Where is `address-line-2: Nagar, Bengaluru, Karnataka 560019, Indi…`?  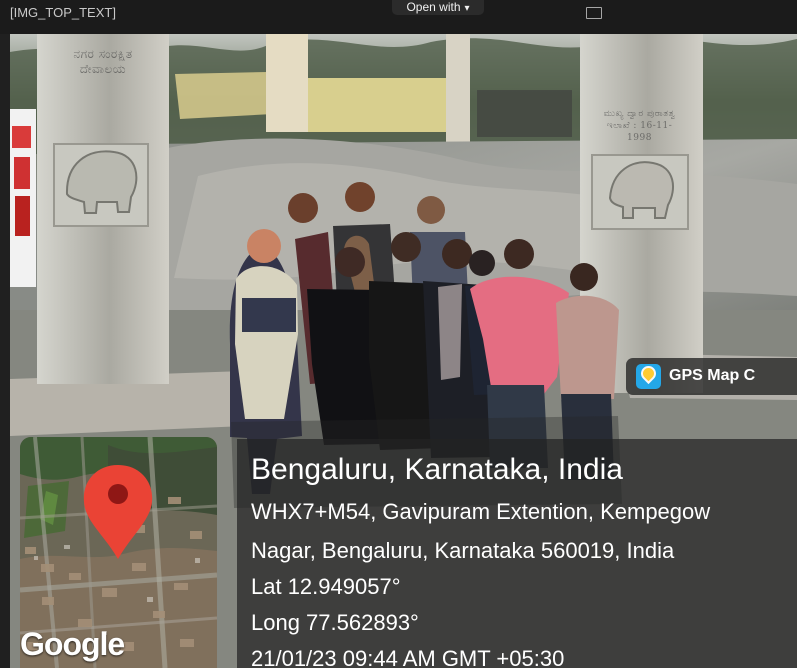
address-line-2: Nagar, Bengaluru, Karnataka 560019, Indi… is located at coordinates (463, 550).